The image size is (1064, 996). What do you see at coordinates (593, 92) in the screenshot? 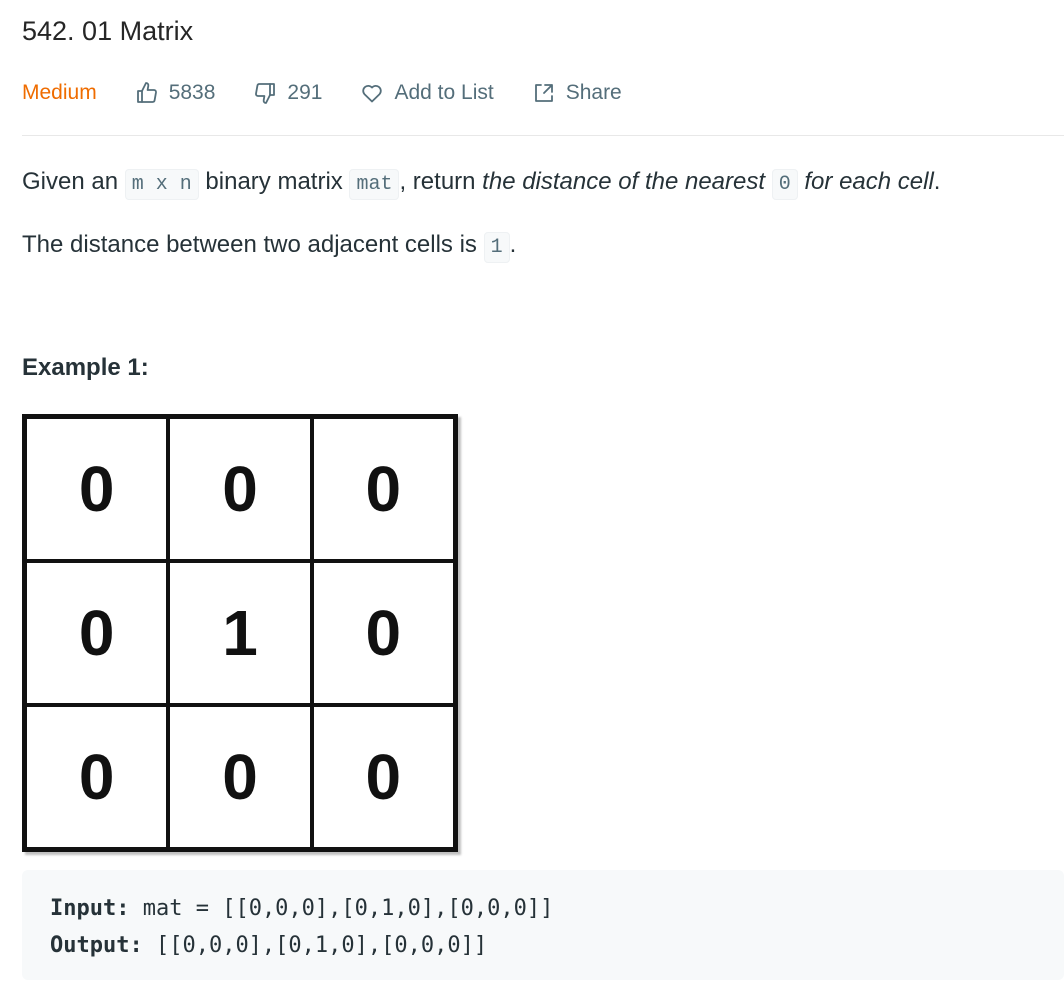
I see `share-label: Share` at bounding box center [593, 92].